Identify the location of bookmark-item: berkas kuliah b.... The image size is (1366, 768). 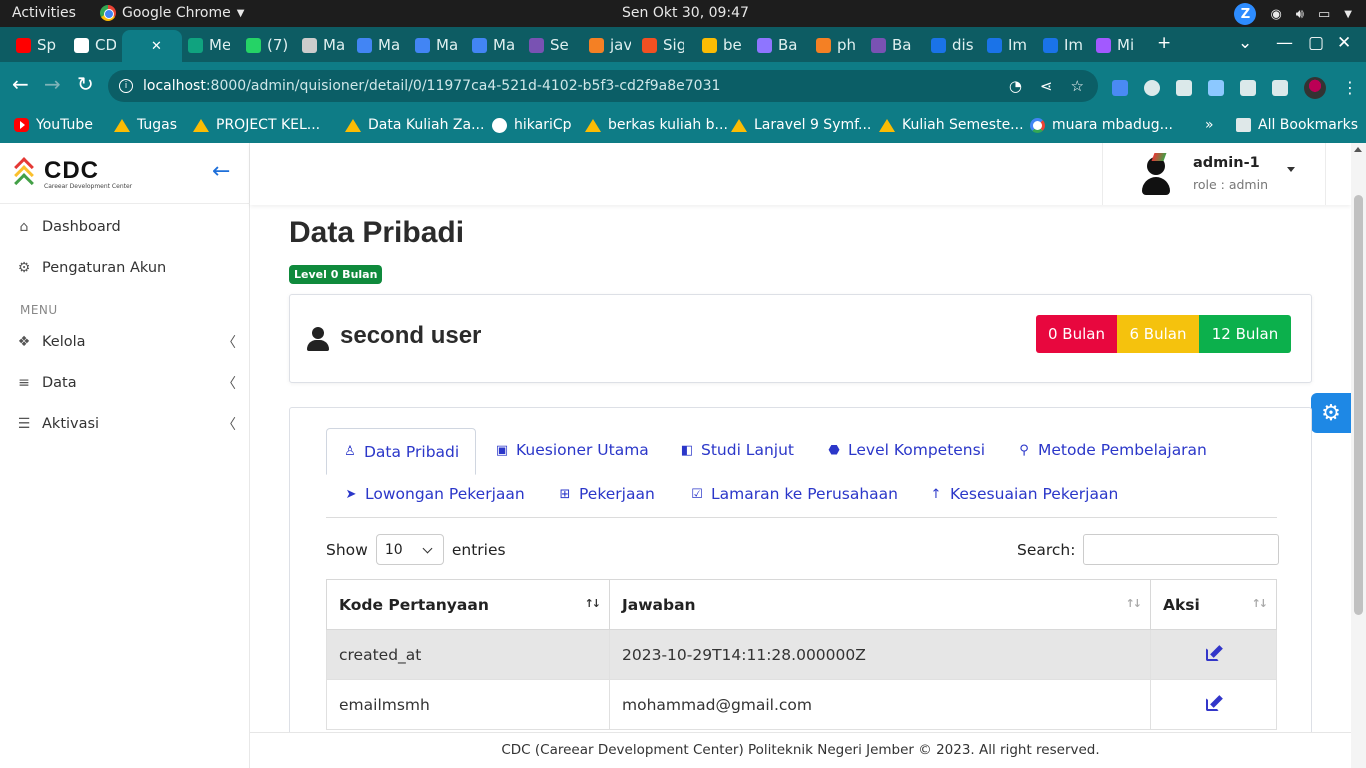
(656, 125).